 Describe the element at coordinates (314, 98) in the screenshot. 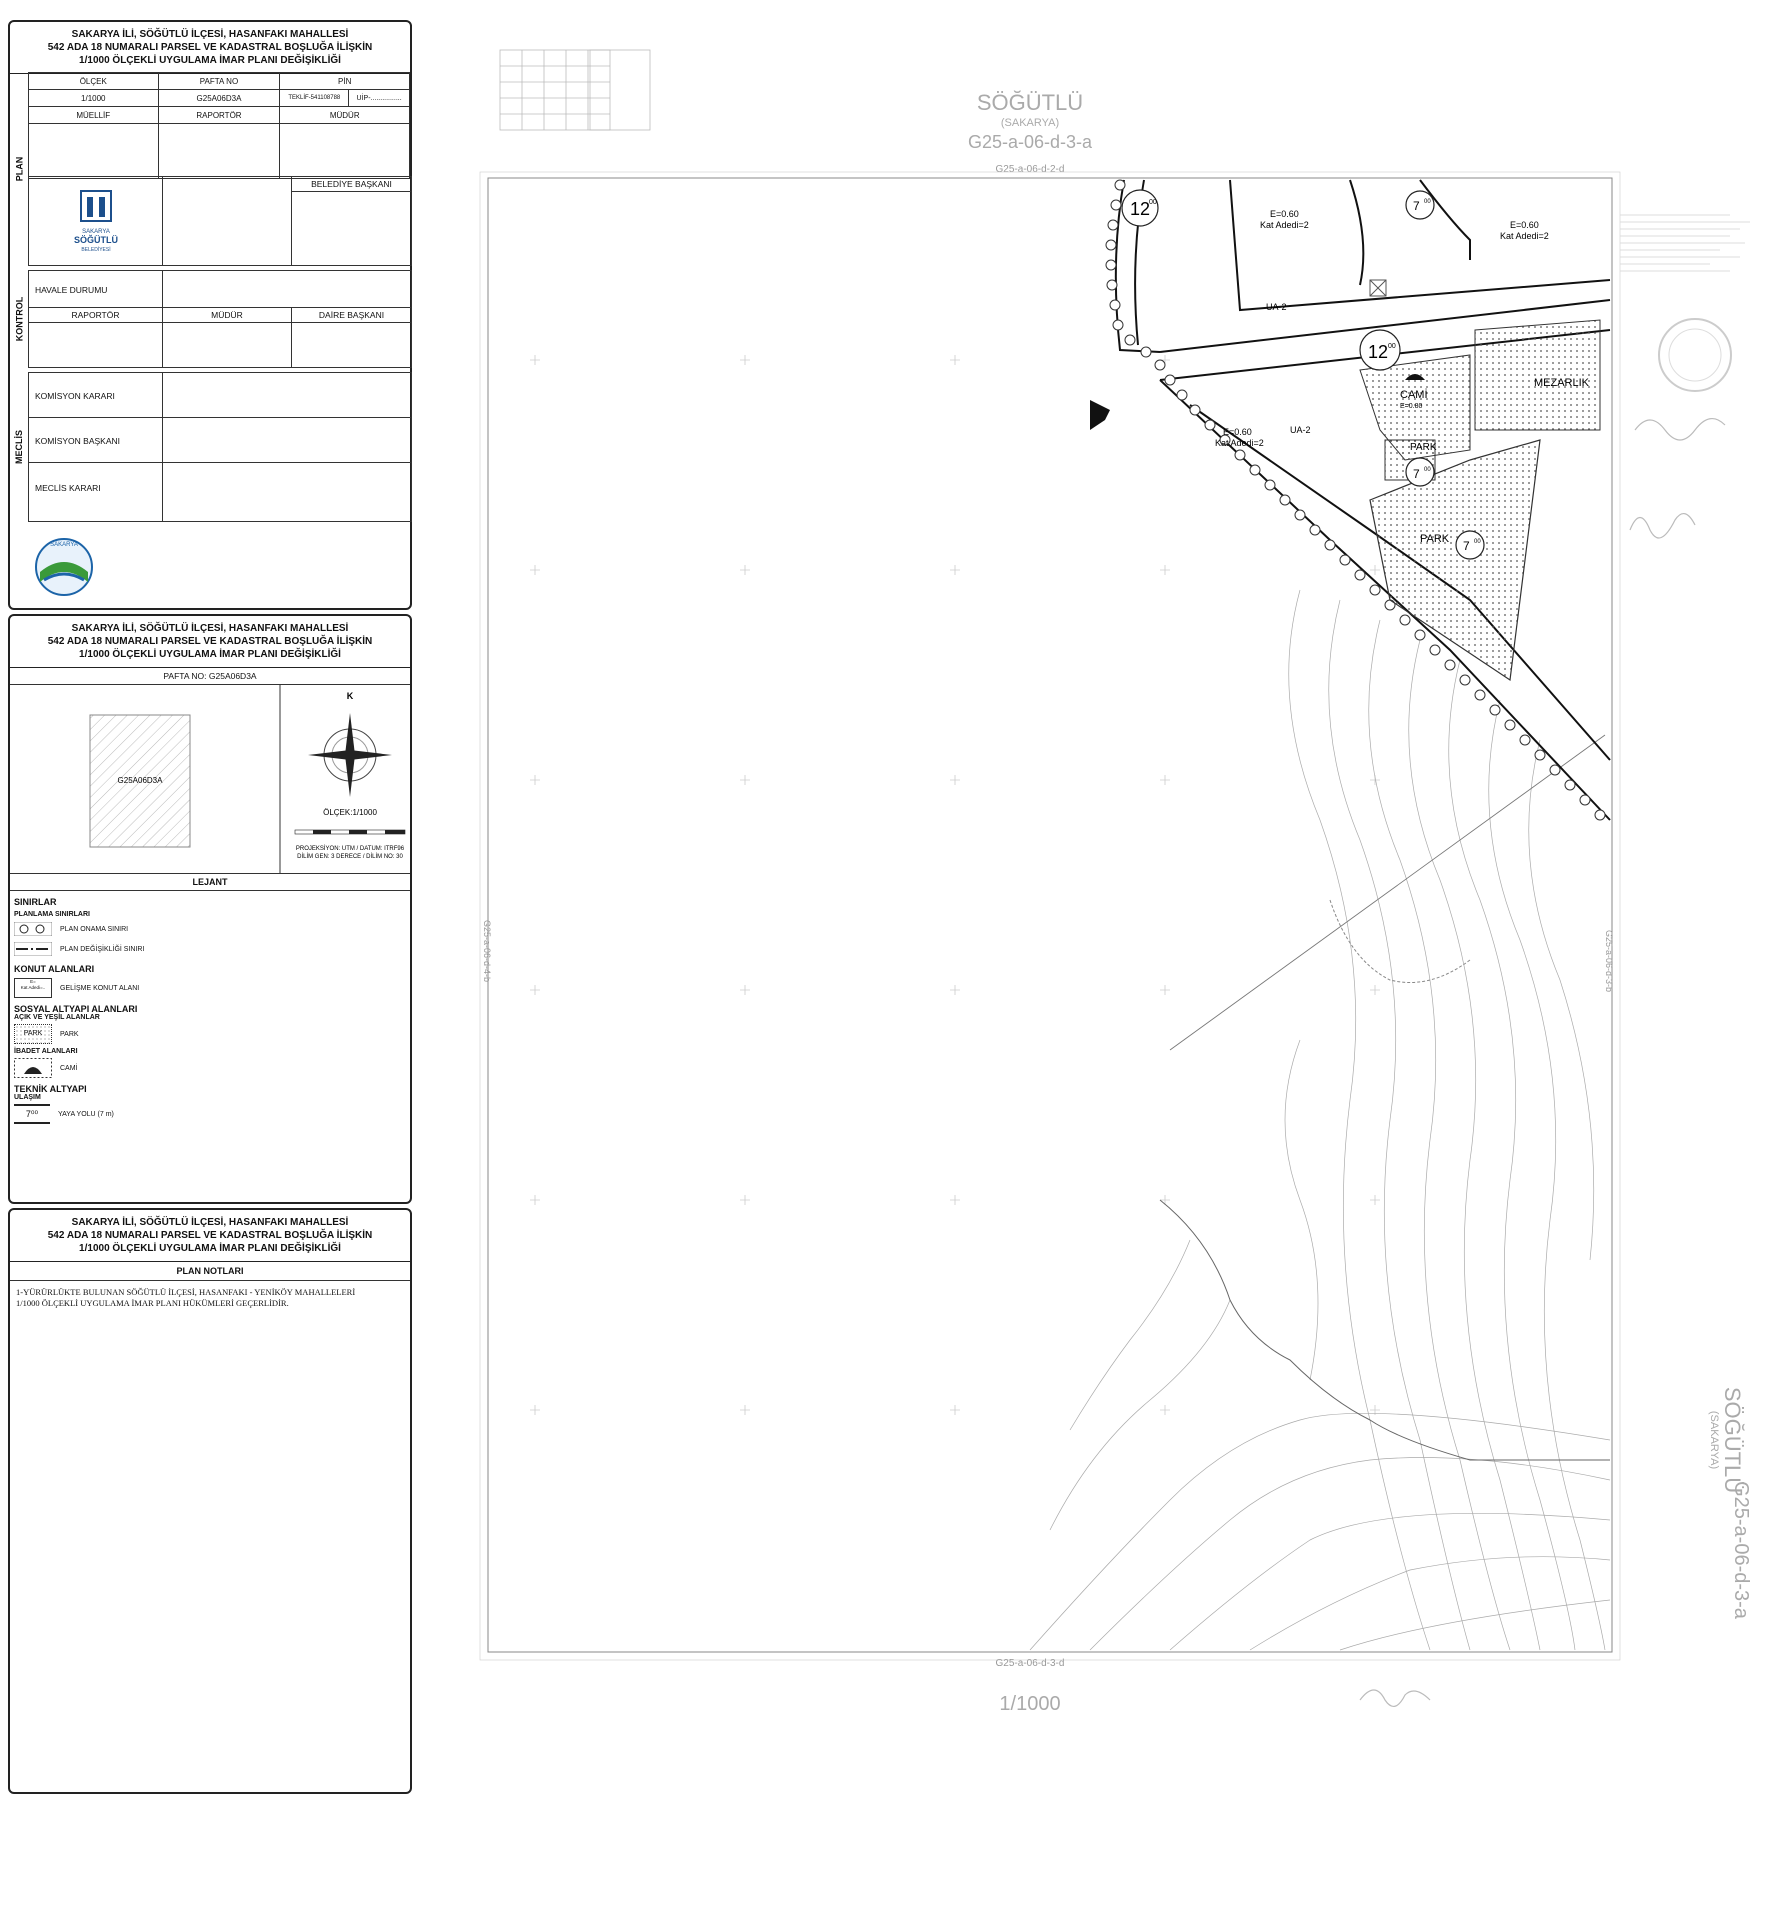

I see `offer-value: TEKLİF-541108788` at that location.